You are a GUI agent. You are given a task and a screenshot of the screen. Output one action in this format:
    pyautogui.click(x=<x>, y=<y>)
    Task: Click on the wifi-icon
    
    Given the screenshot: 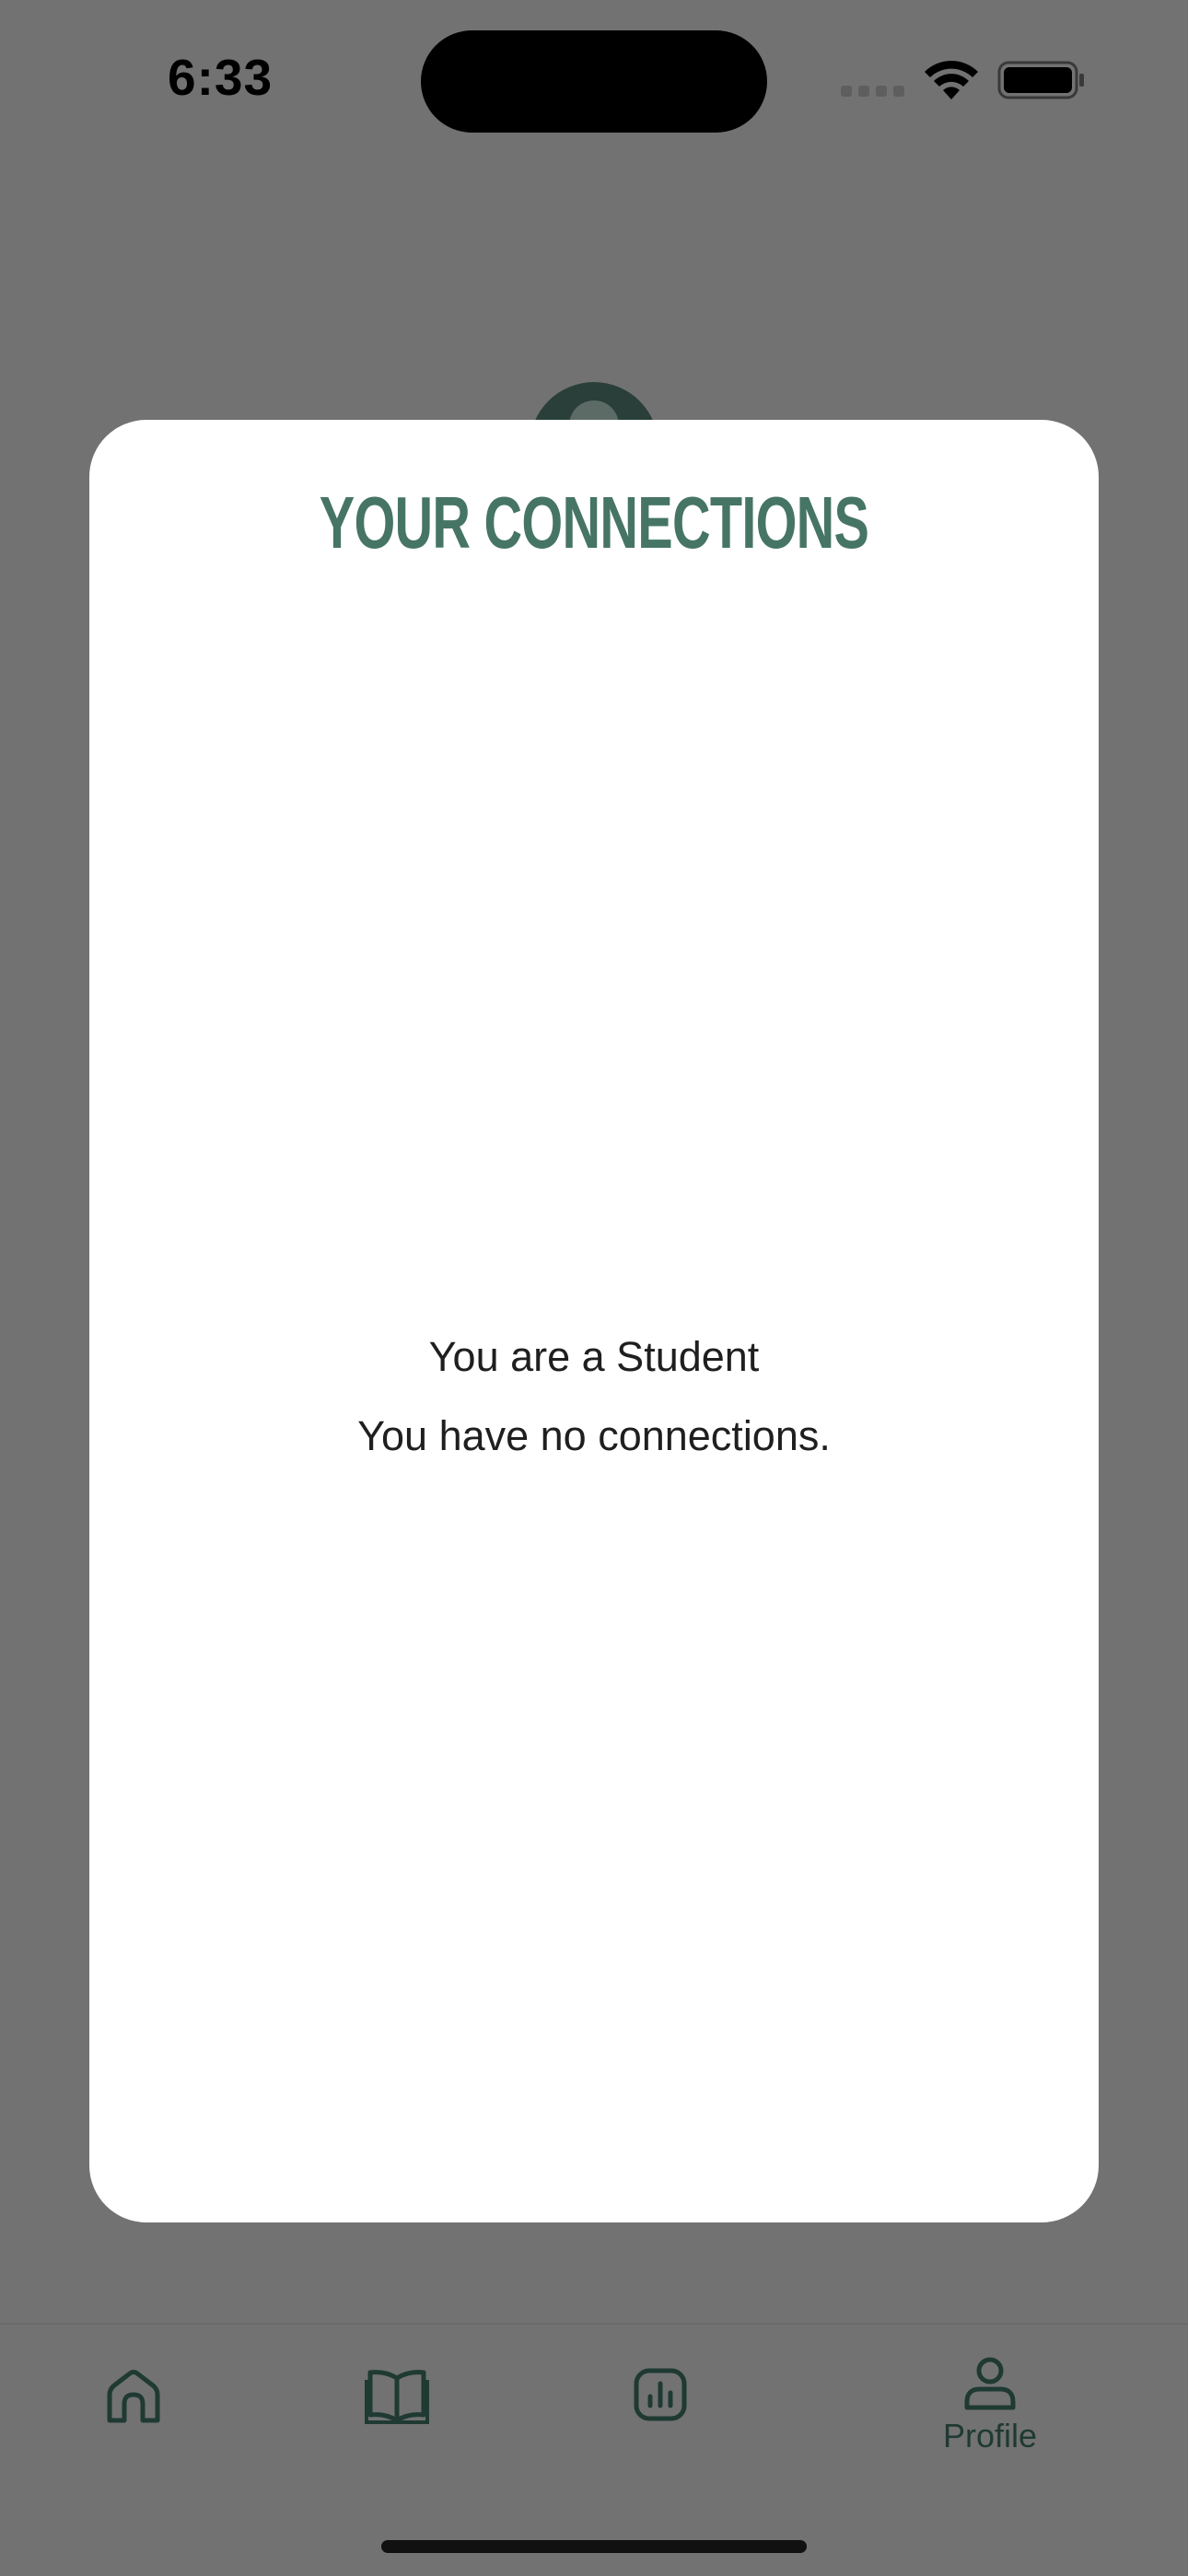 What is the action you would take?
    pyautogui.click(x=951, y=79)
    